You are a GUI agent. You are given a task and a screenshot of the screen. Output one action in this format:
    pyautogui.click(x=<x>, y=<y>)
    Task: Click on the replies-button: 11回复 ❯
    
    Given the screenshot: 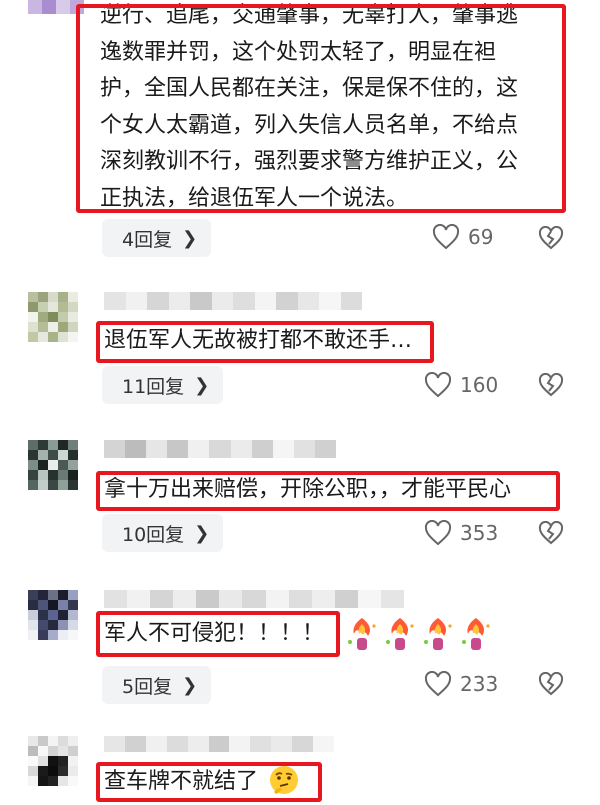 What is the action you would take?
    pyautogui.click(x=163, y=385)
    